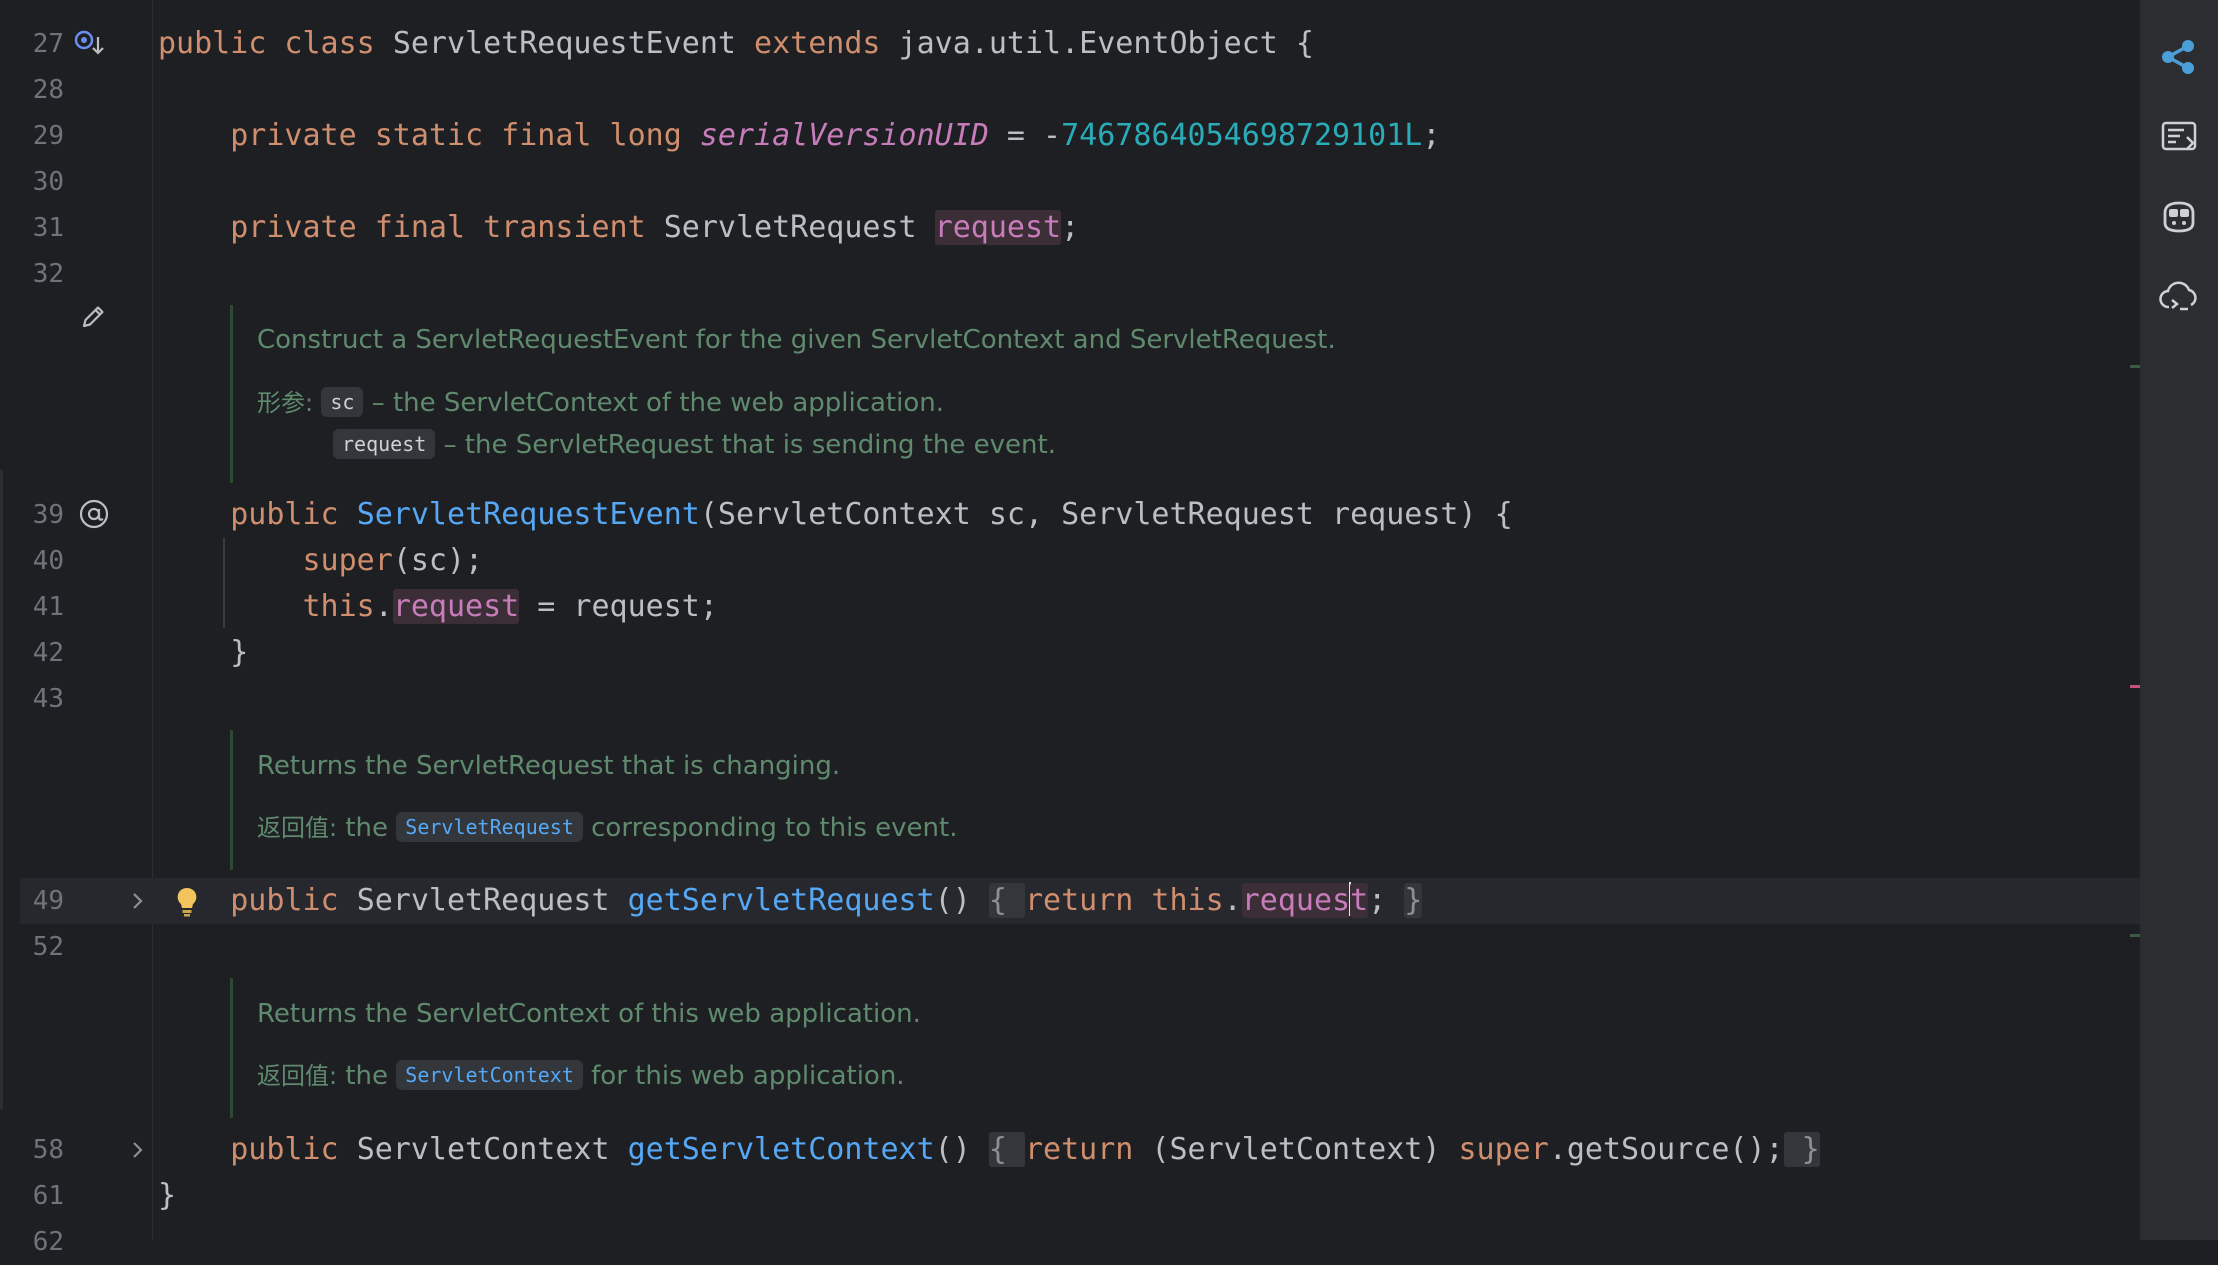  Describe the element at coordinates (844, 135) in the screenshot. I see `code-token: serialVersionUID` at that location.